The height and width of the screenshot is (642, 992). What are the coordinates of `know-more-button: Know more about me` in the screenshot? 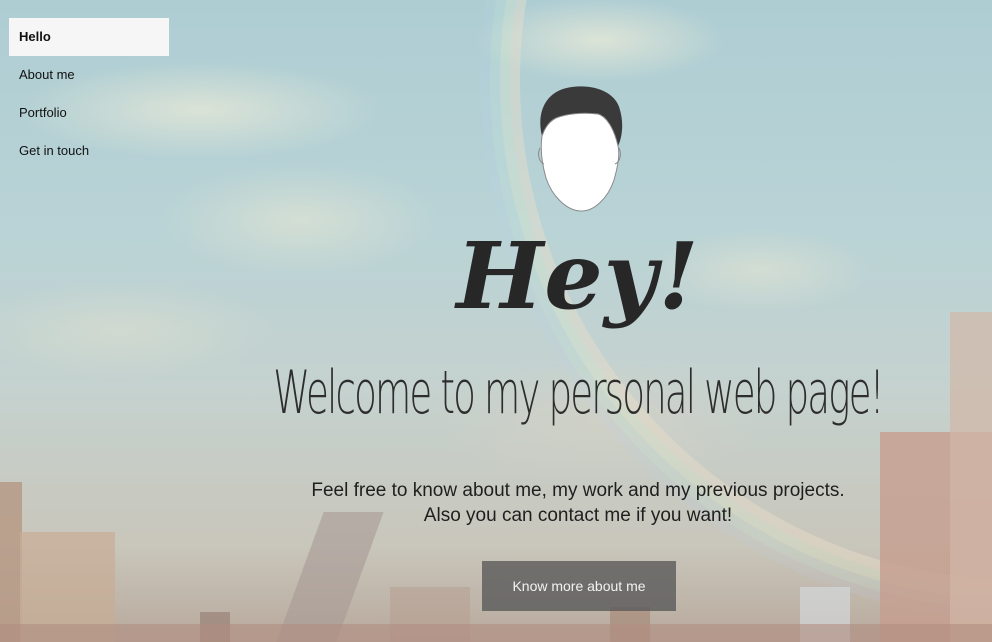 It's located at (579, 586).